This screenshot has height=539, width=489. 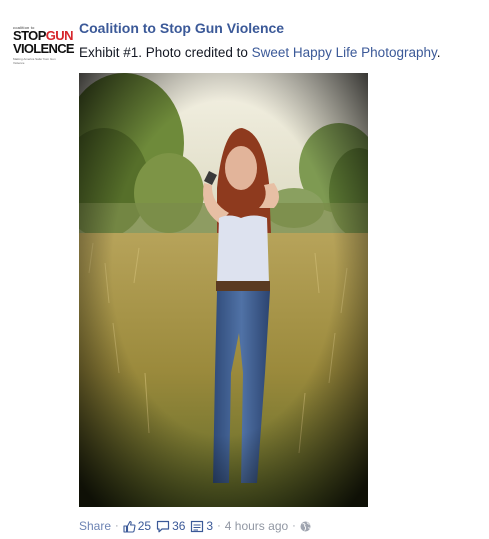 I want to click on caption-text: Exhibit #1. Photo credited to, so click(x=165, y=52).